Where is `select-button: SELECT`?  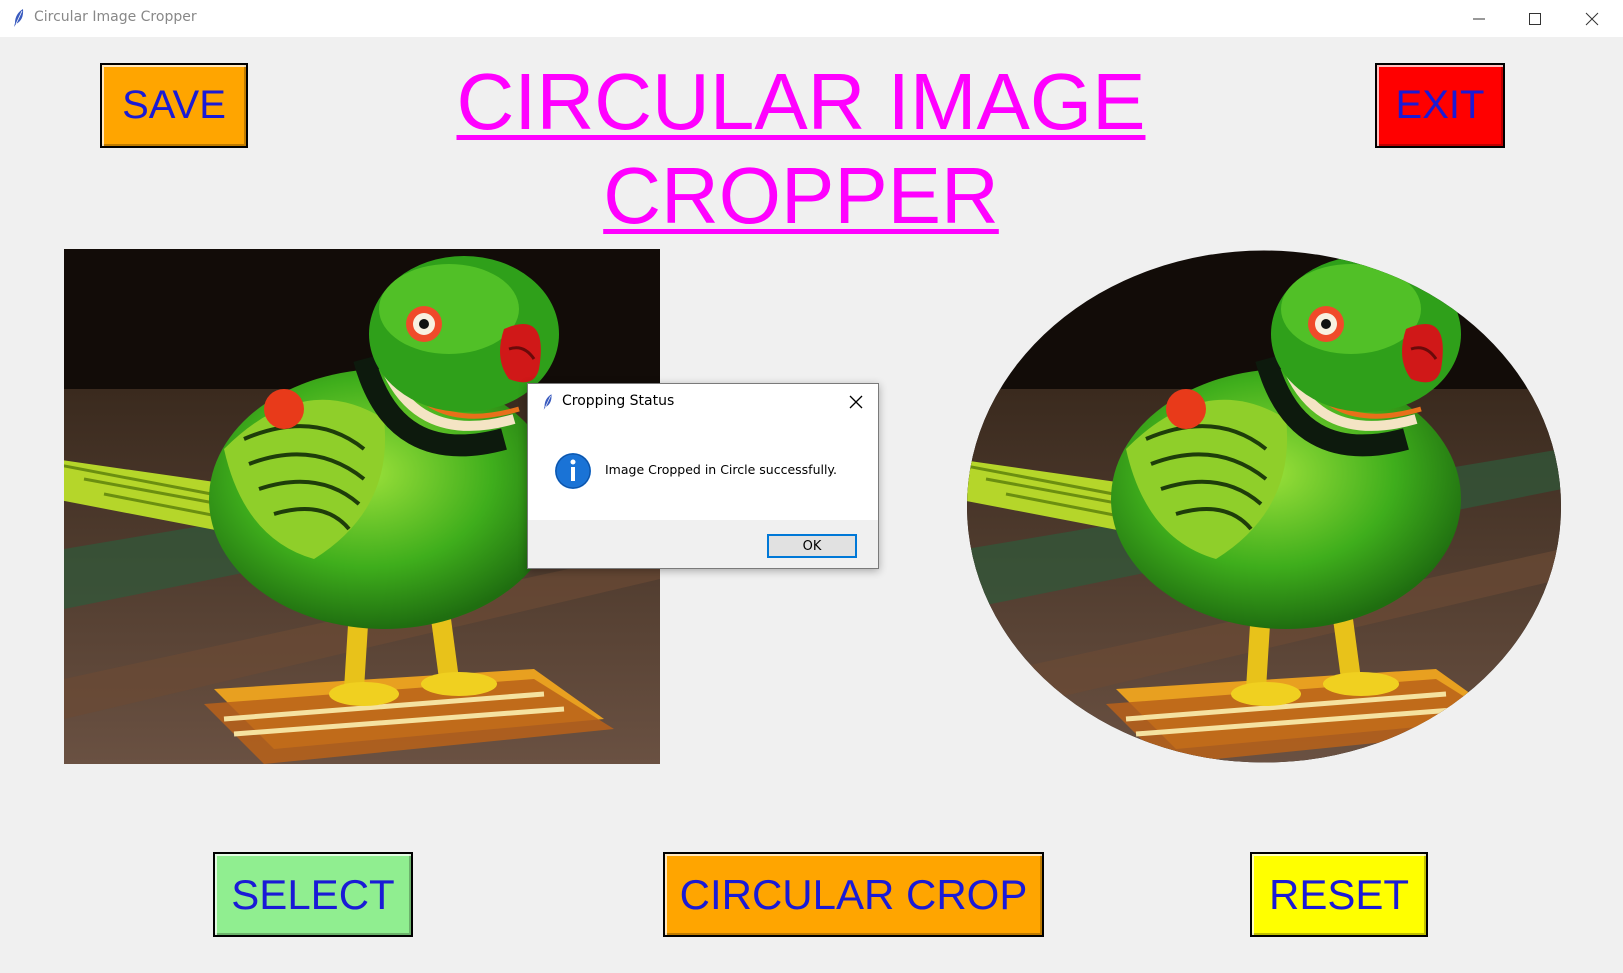 select-button: SELECT is located at coordinates (313, 894).